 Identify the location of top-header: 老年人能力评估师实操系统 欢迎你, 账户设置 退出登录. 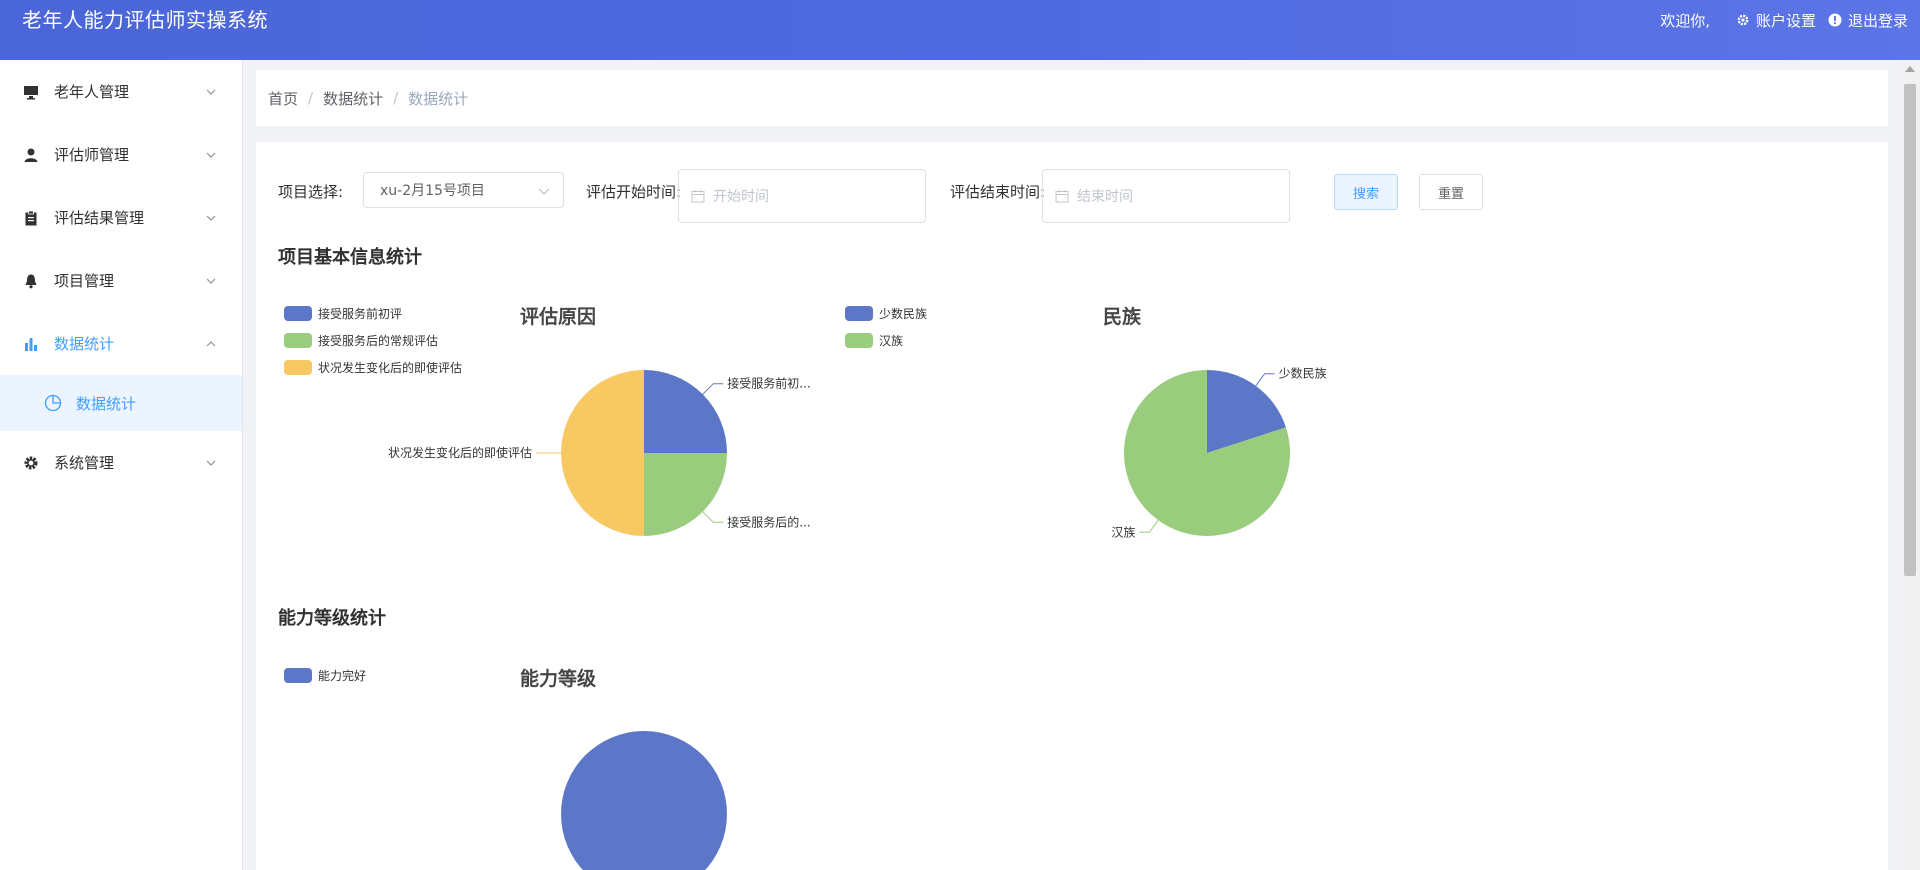
(960, 30).